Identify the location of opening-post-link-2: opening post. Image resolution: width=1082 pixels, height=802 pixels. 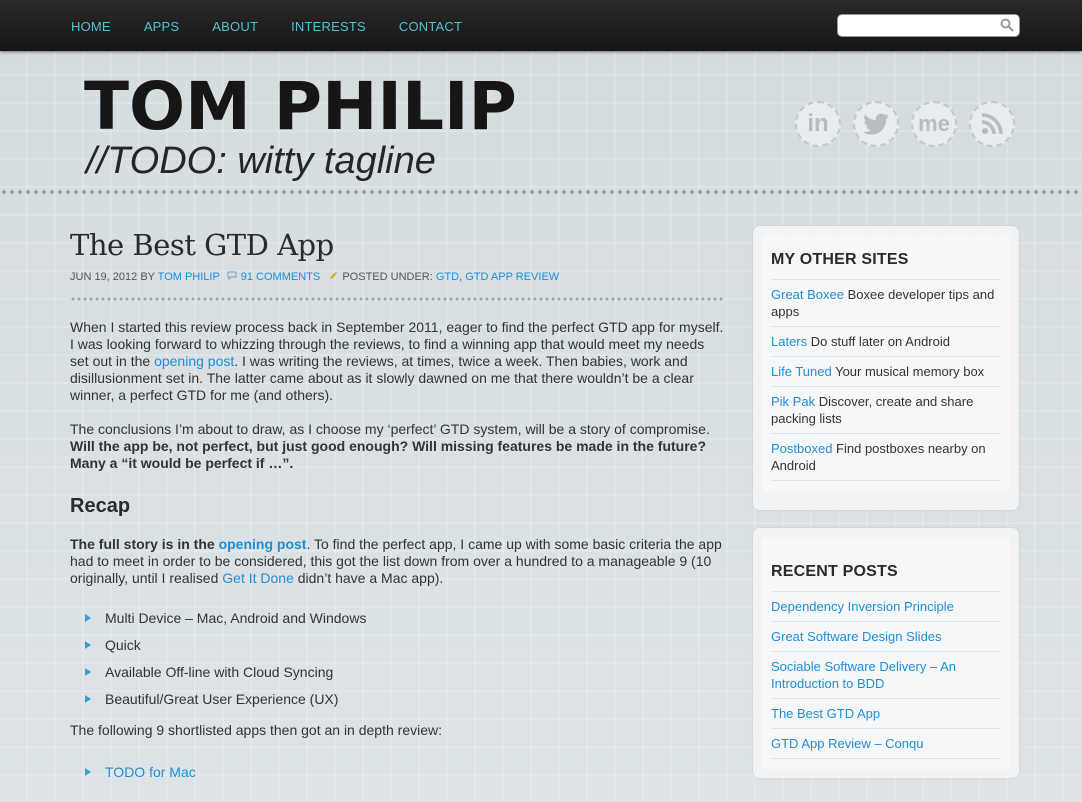
(263, 544).